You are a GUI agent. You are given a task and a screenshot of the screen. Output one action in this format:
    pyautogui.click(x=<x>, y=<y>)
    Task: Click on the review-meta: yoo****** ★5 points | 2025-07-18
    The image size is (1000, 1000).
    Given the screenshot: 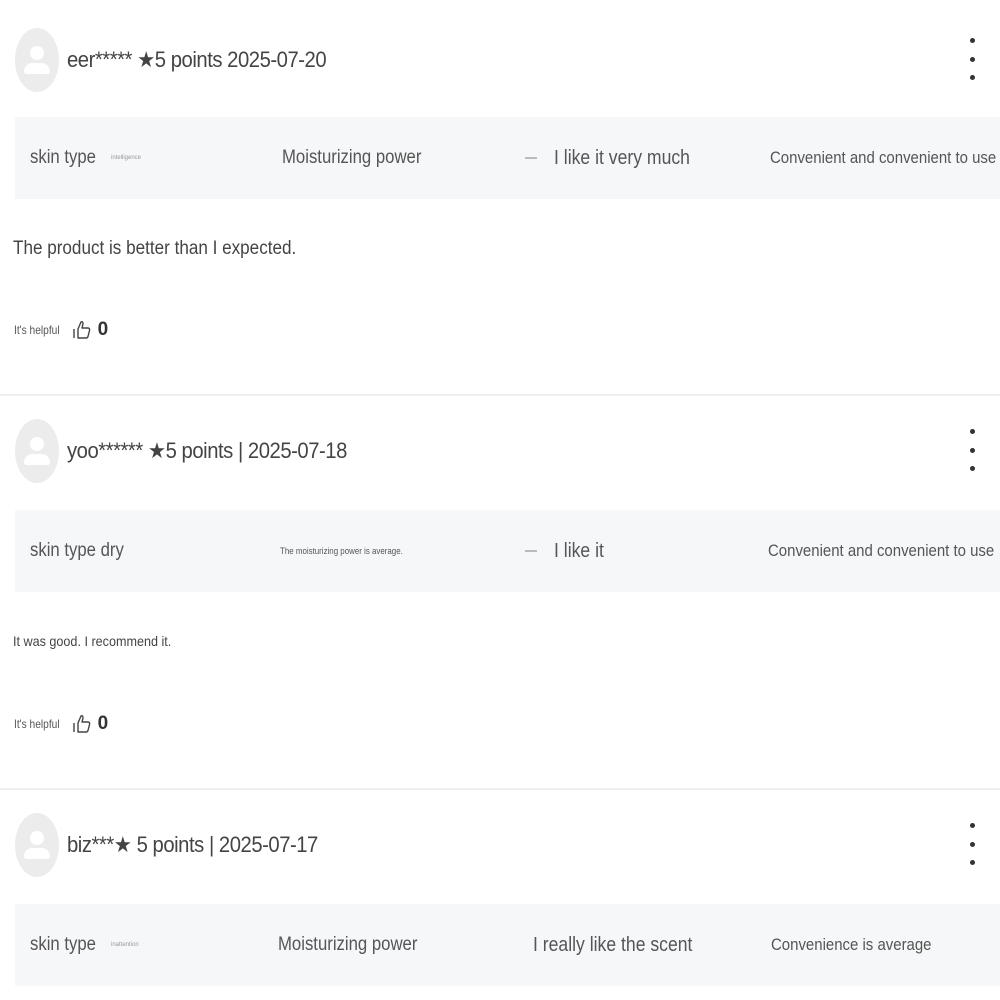 What is the action you would take?
    pyautogui.click(x=207, y=450)
    